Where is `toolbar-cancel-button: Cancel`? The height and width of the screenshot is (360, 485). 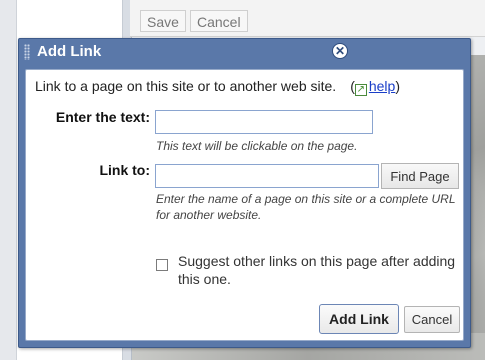 toolbar-cancel-button: Cancel is located at coordinates (219, 21).